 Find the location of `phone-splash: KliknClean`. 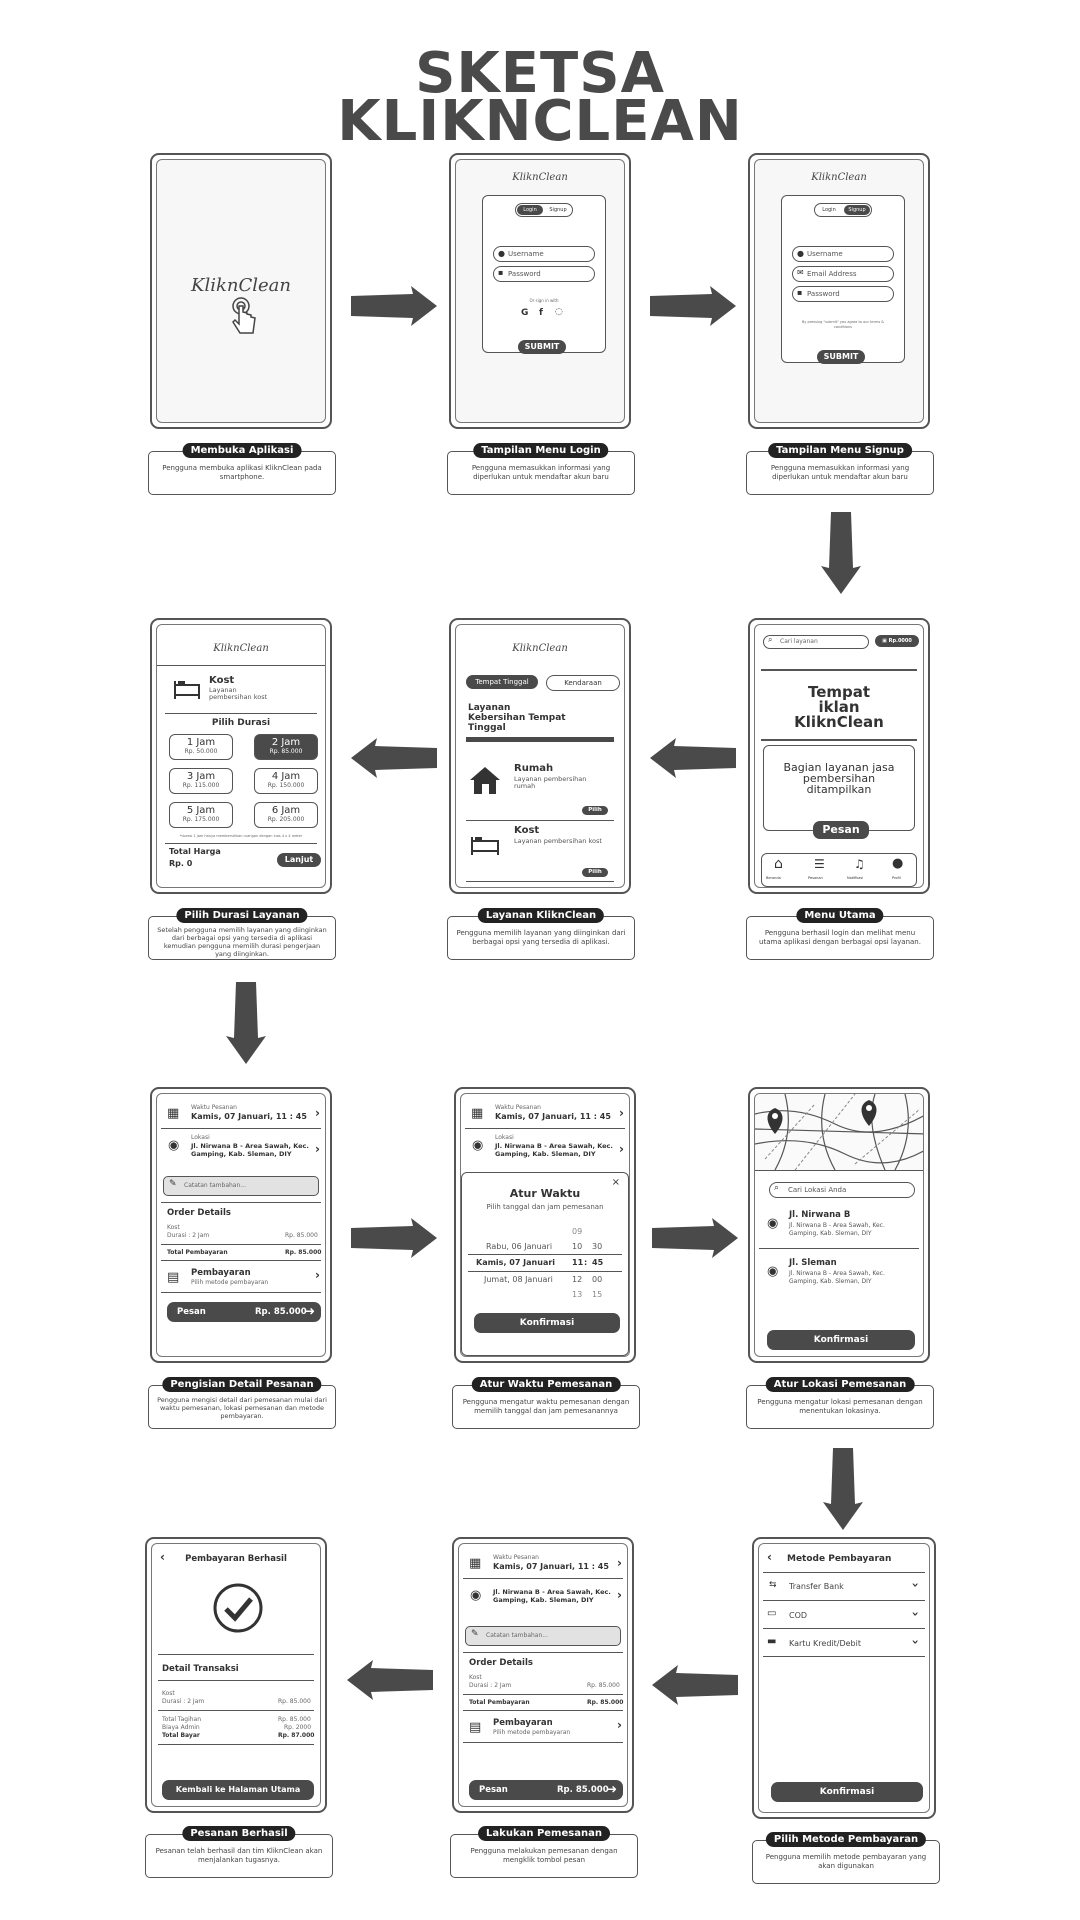

phone-splash: KliknClean is located at coordinates (241, 291).